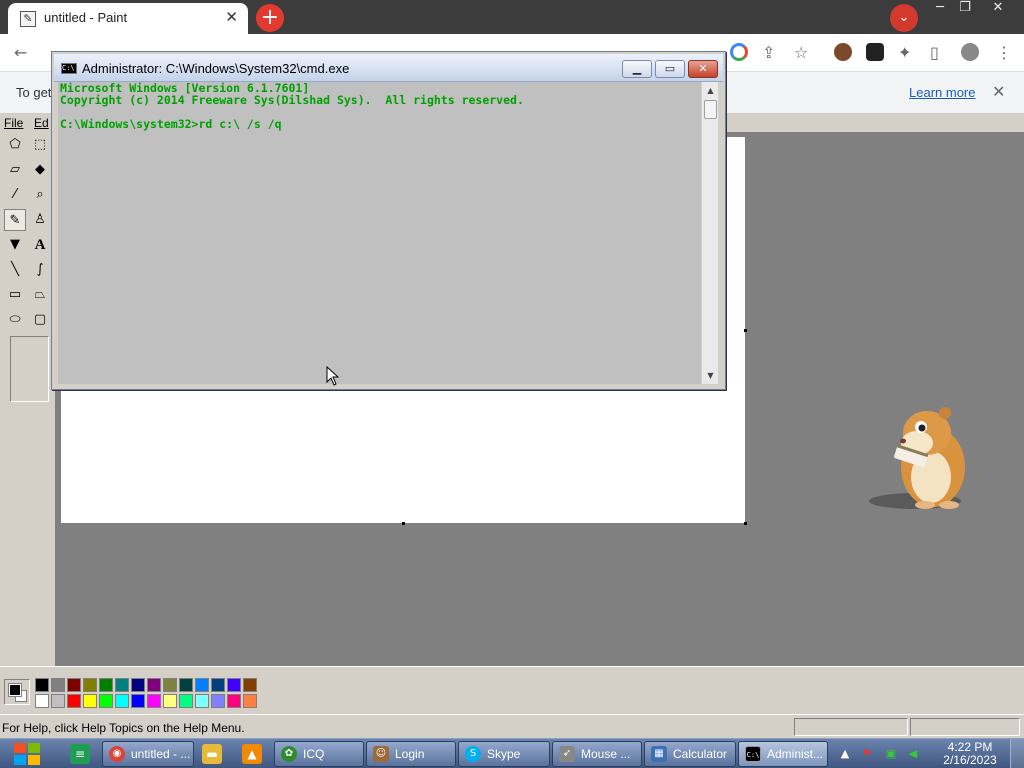 This screenshot has height=768, width=1024. Describe the element at coordinates (512, 17) in the screenshot. I see `browser-tab-strip: ✎ untitled - Paint ✕ + ⌄ ─ ❐ ✕` at that location.